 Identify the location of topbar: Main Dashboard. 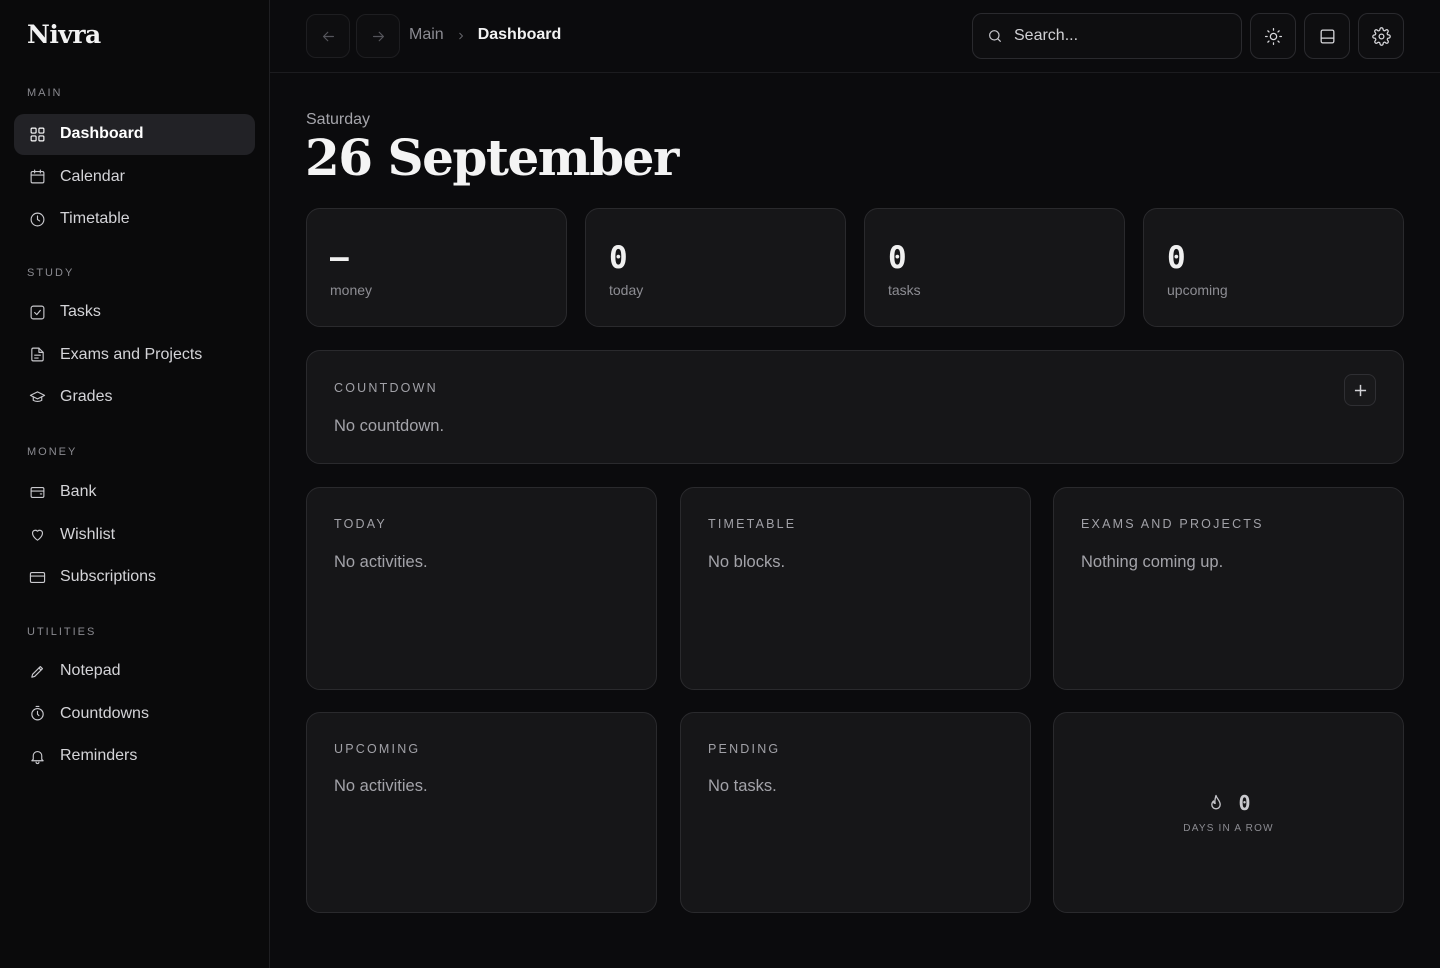
(855, 36).